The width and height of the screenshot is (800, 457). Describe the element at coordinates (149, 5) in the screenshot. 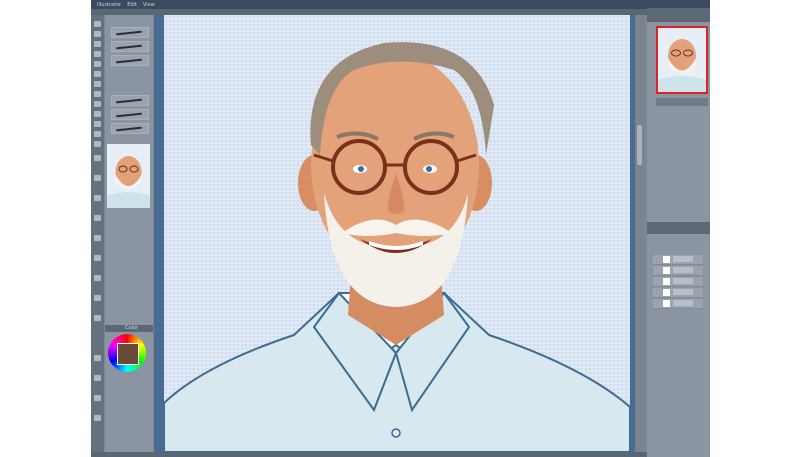

I see `menu-item-view: View` at that location.